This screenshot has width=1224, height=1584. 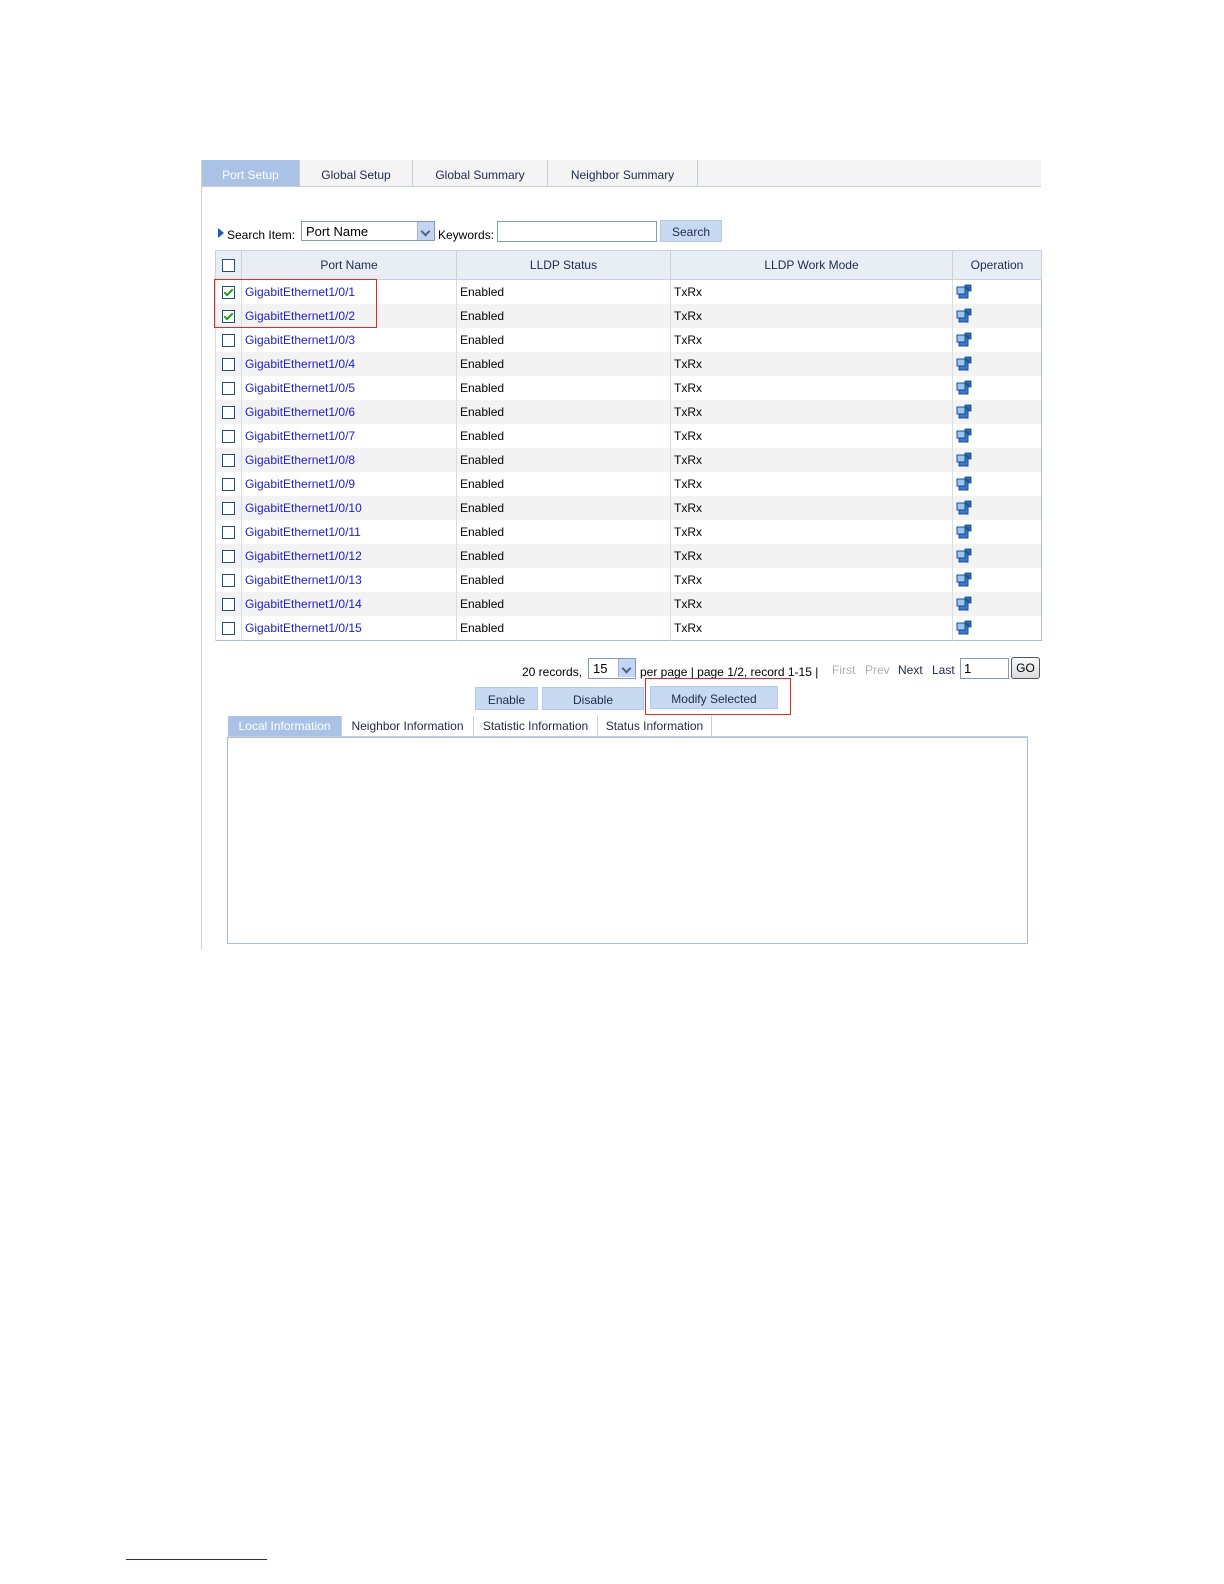 I want to click on enable-button: Enable, so click(x=506, y=698).